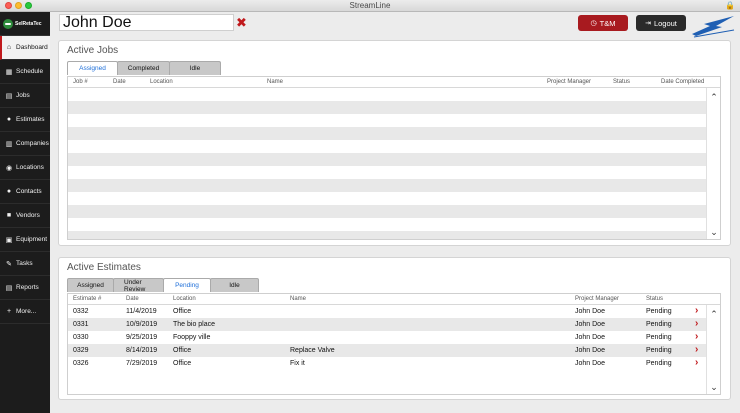 The image size is (740, 413). I want to click on lock-icon: 🔒, so click(730, 5).